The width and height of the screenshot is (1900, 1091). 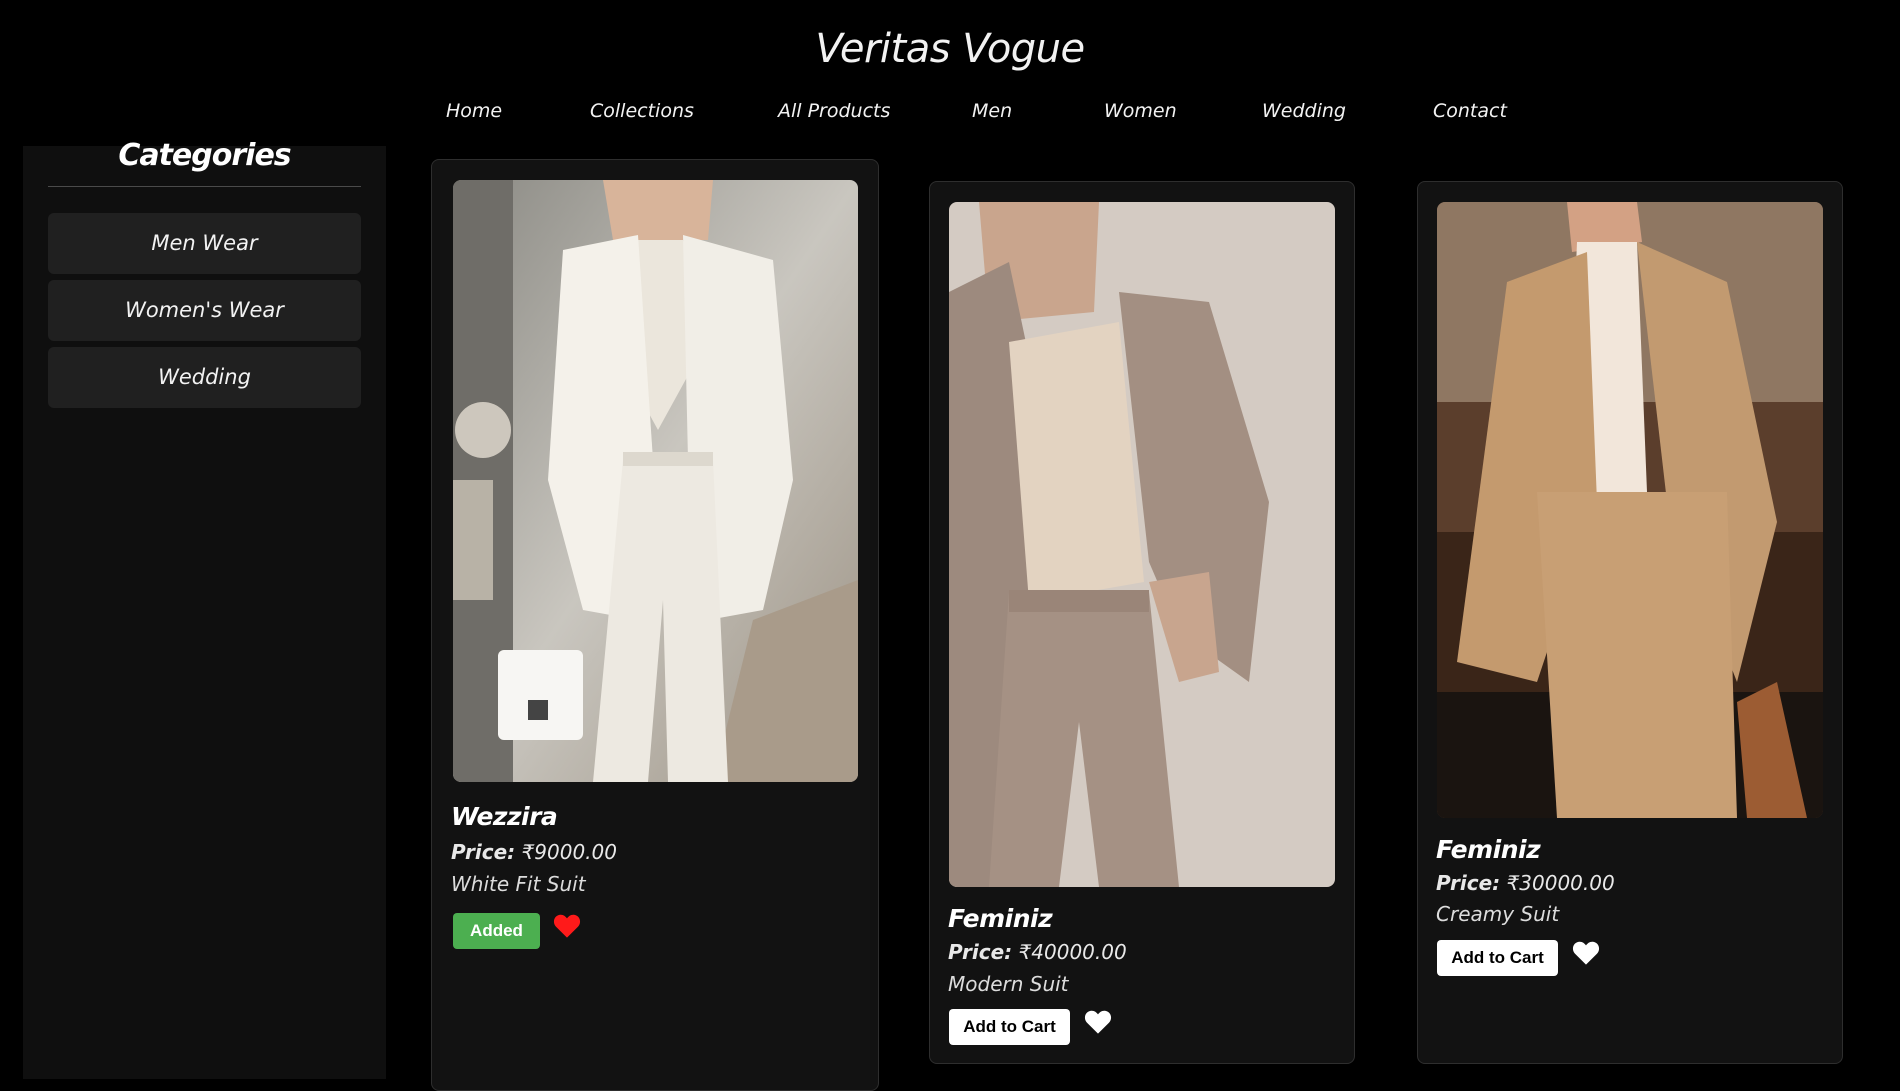 I want to click on product-description: Creamy Suit, so click(x=1498, y=914).